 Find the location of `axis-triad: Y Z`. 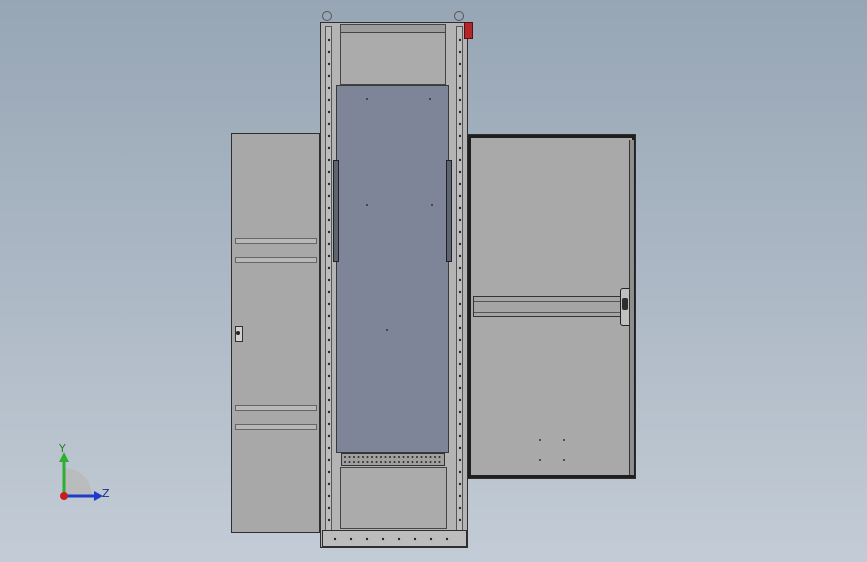

axis-triad: Y Z is located at coordinates (85, 475).